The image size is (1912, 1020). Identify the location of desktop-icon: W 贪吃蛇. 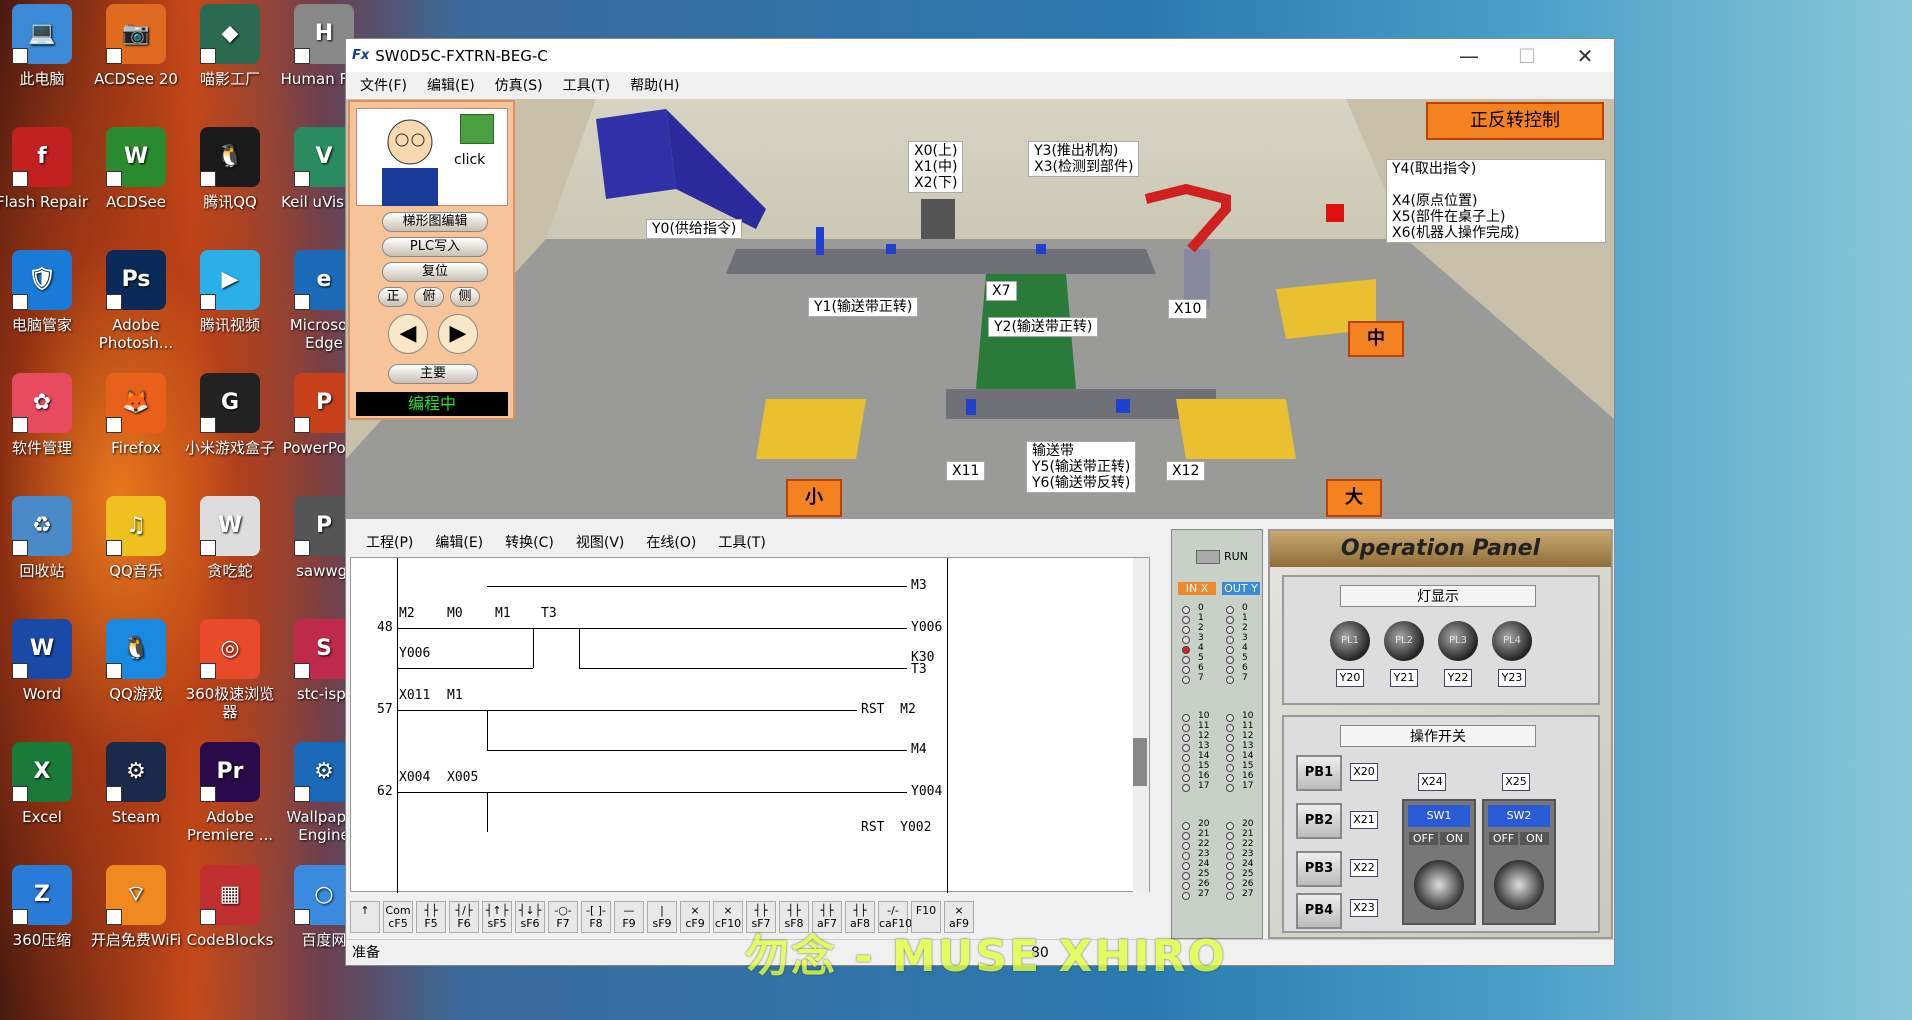
(230, 538).